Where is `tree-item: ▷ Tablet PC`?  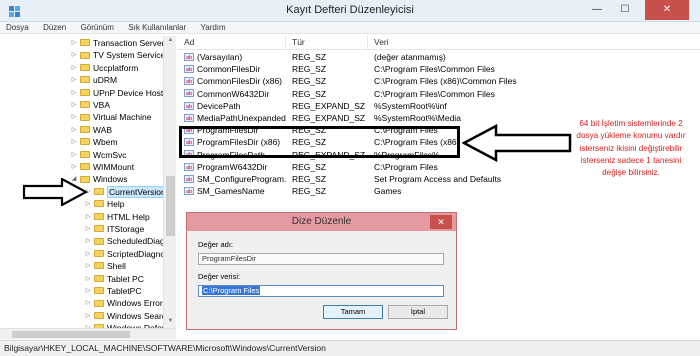
tree-item: ▷ Tablet PC is located at coordinates (114, 279).